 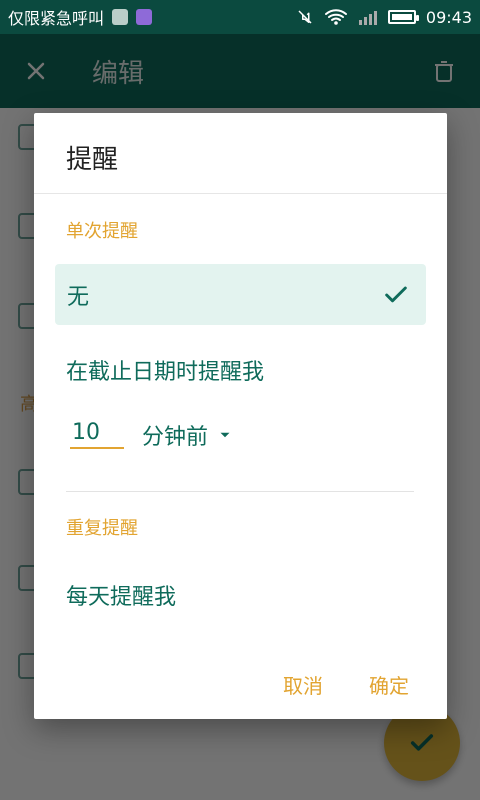 I want to click on status-right: 09:43, so click(x=384, y=17).